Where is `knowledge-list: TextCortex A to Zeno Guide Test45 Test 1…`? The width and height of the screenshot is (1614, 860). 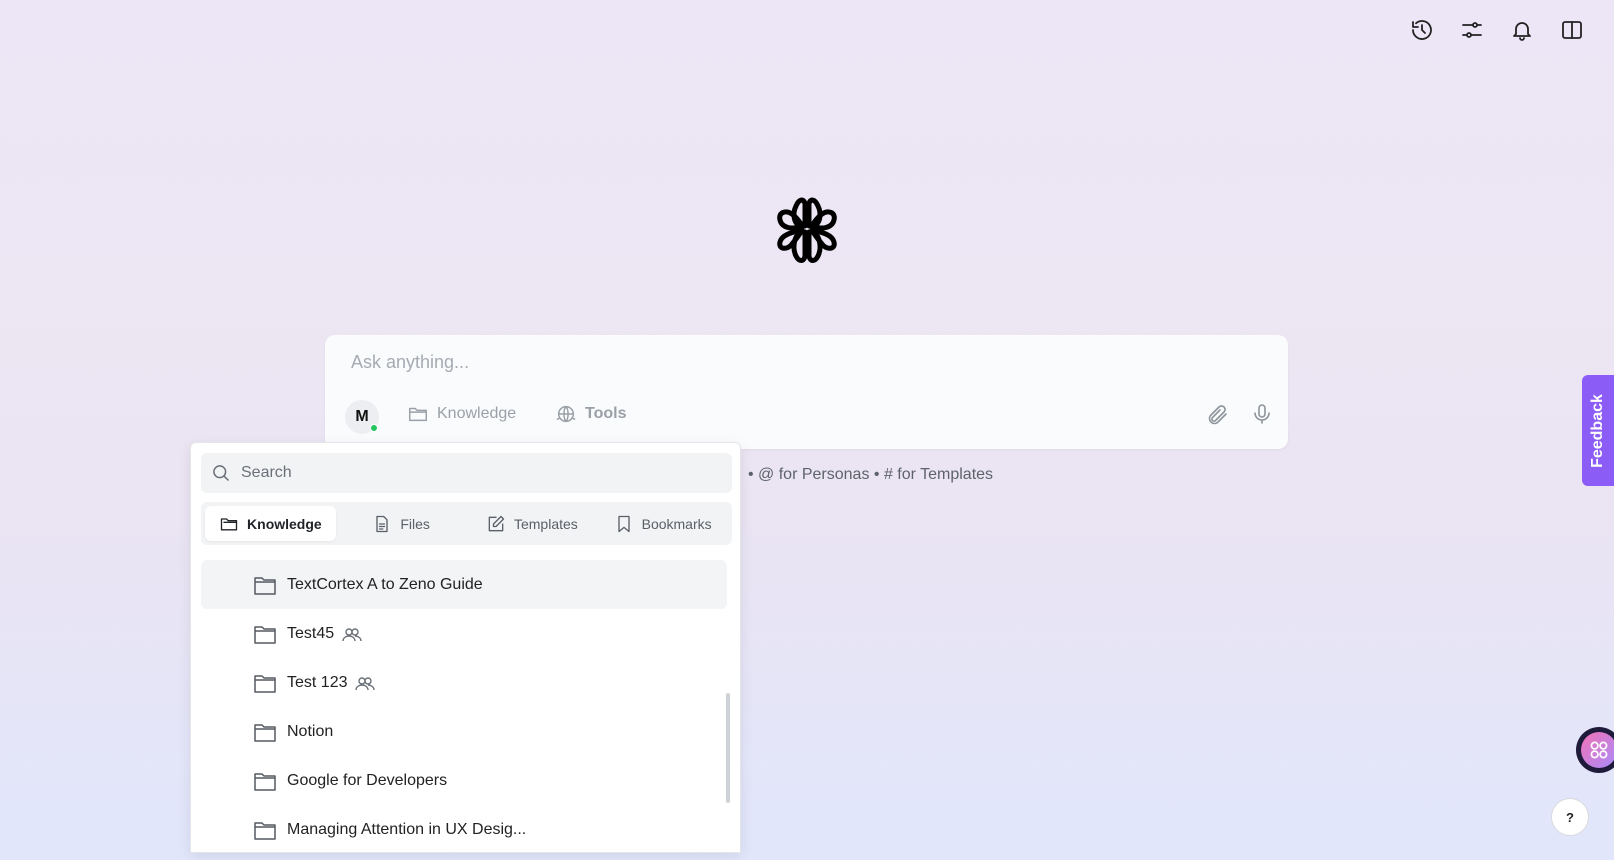 knowledge-list: TextCortex A to Zeno Guide Test45 Test 1… is located at coordinates (464, 706).